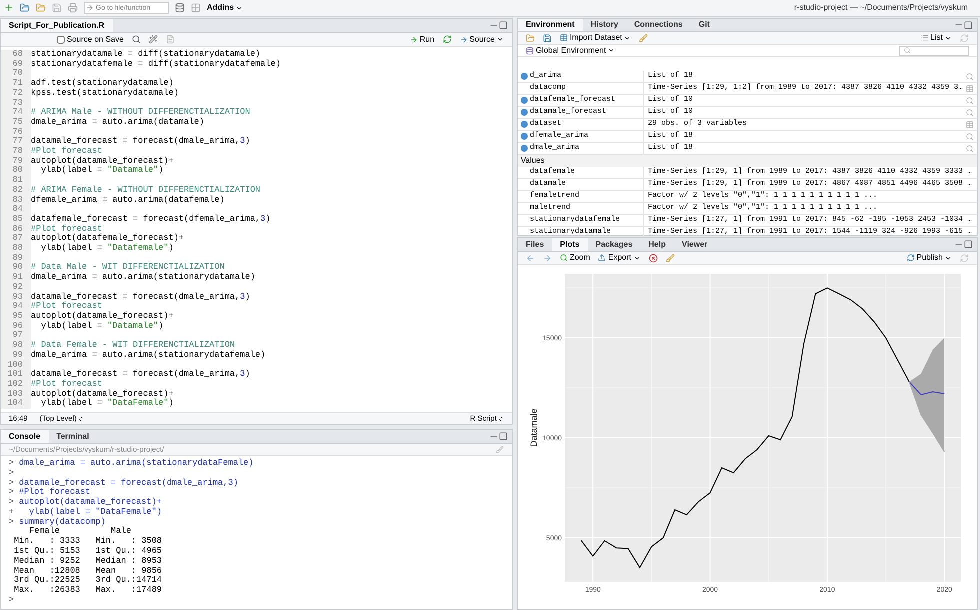 The height and width of the screenshot is (610, 980). I want to click on pane-tab: Connections, so click(658, 25).